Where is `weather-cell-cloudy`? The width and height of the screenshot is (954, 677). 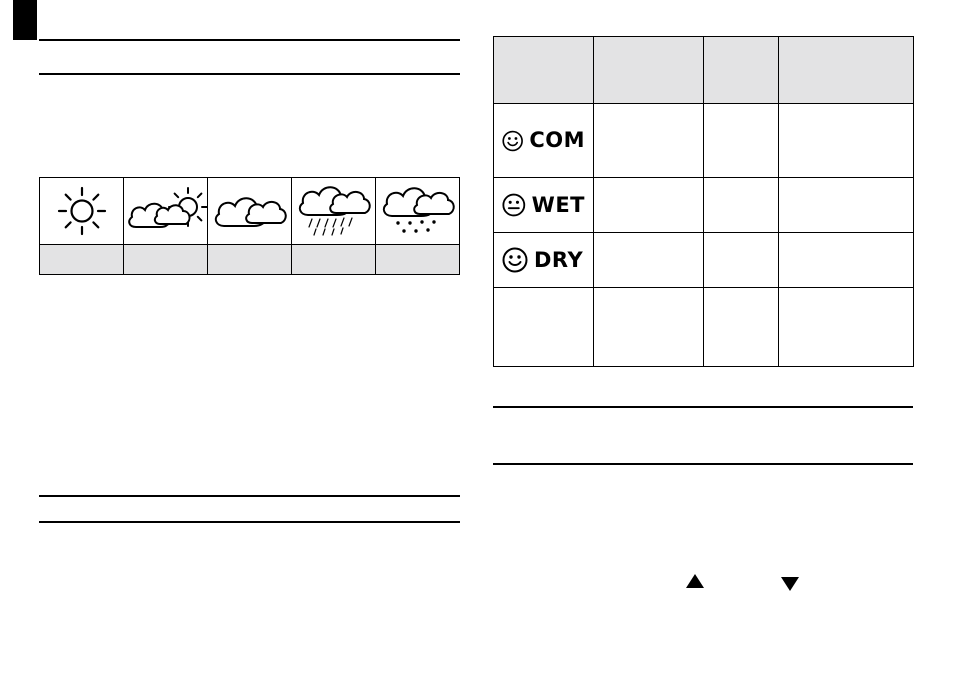
weather-cell-cloudy is located at coordinates (249, 211).